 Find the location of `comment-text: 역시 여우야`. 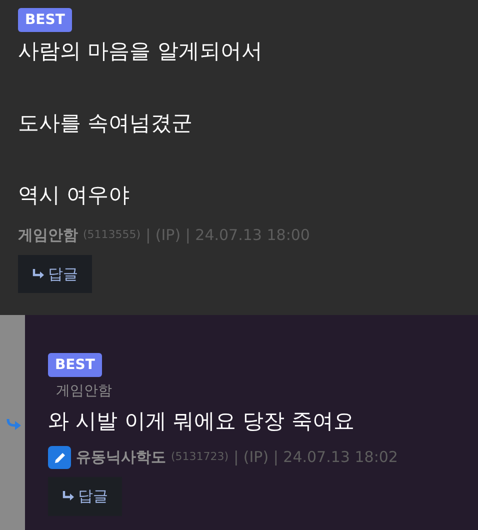

comment-text: 역시 여우야 is located at coordinates (74, 195).